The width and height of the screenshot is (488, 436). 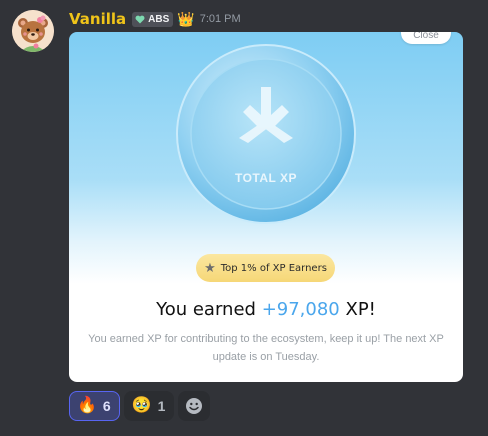 What do you see at coordinates (426, 38) in the screenshot?
I see `close-button: Close` at bounding box center [426, 38].